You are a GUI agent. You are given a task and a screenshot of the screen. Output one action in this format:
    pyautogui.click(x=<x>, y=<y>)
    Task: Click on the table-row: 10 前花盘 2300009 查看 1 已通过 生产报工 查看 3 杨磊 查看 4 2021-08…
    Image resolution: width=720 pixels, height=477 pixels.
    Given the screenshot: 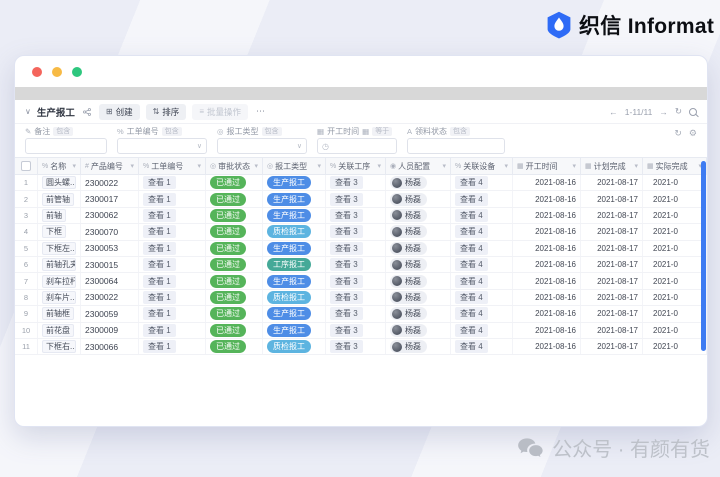 What is the action you would take?
    pyautogui.click(x=361, y=330)
    